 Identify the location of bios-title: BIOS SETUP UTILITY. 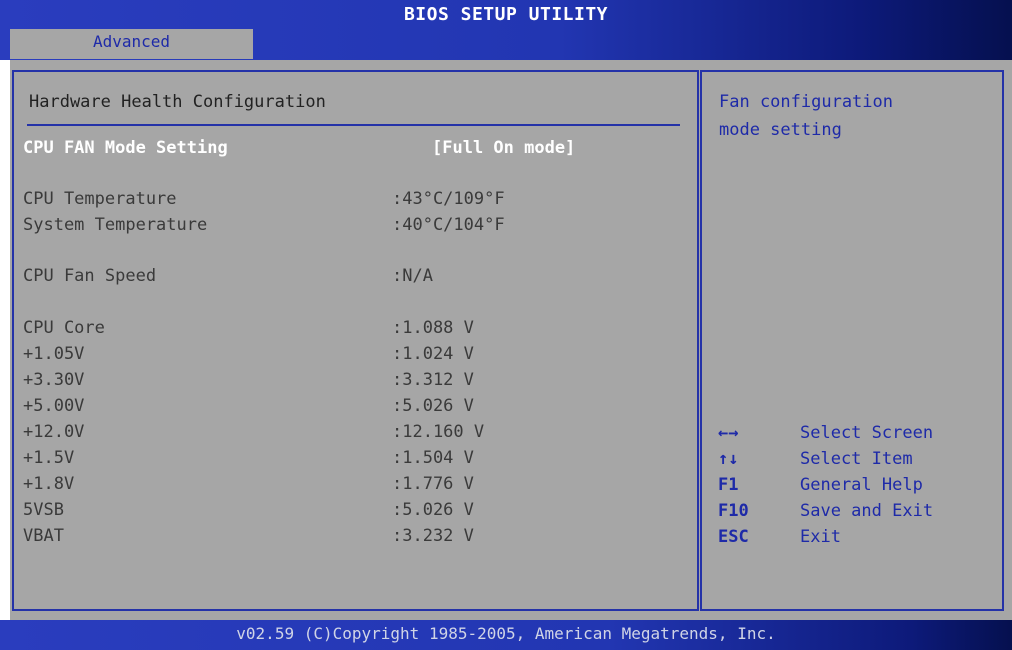
(506, 14).